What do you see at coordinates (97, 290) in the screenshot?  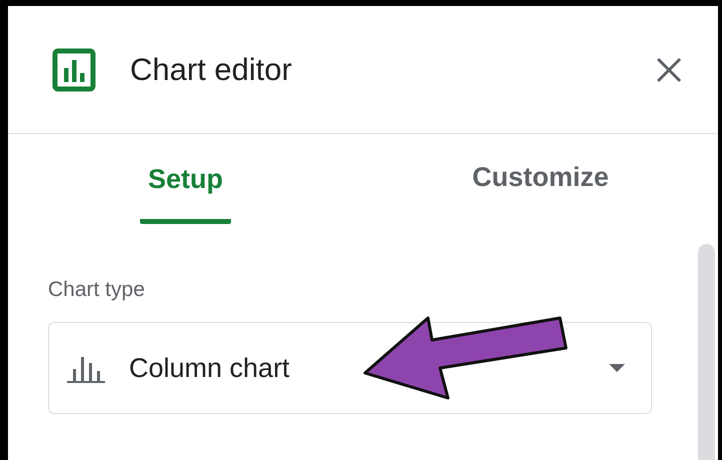 I see `field-label: Chart type` at bounding box center [97, 290].